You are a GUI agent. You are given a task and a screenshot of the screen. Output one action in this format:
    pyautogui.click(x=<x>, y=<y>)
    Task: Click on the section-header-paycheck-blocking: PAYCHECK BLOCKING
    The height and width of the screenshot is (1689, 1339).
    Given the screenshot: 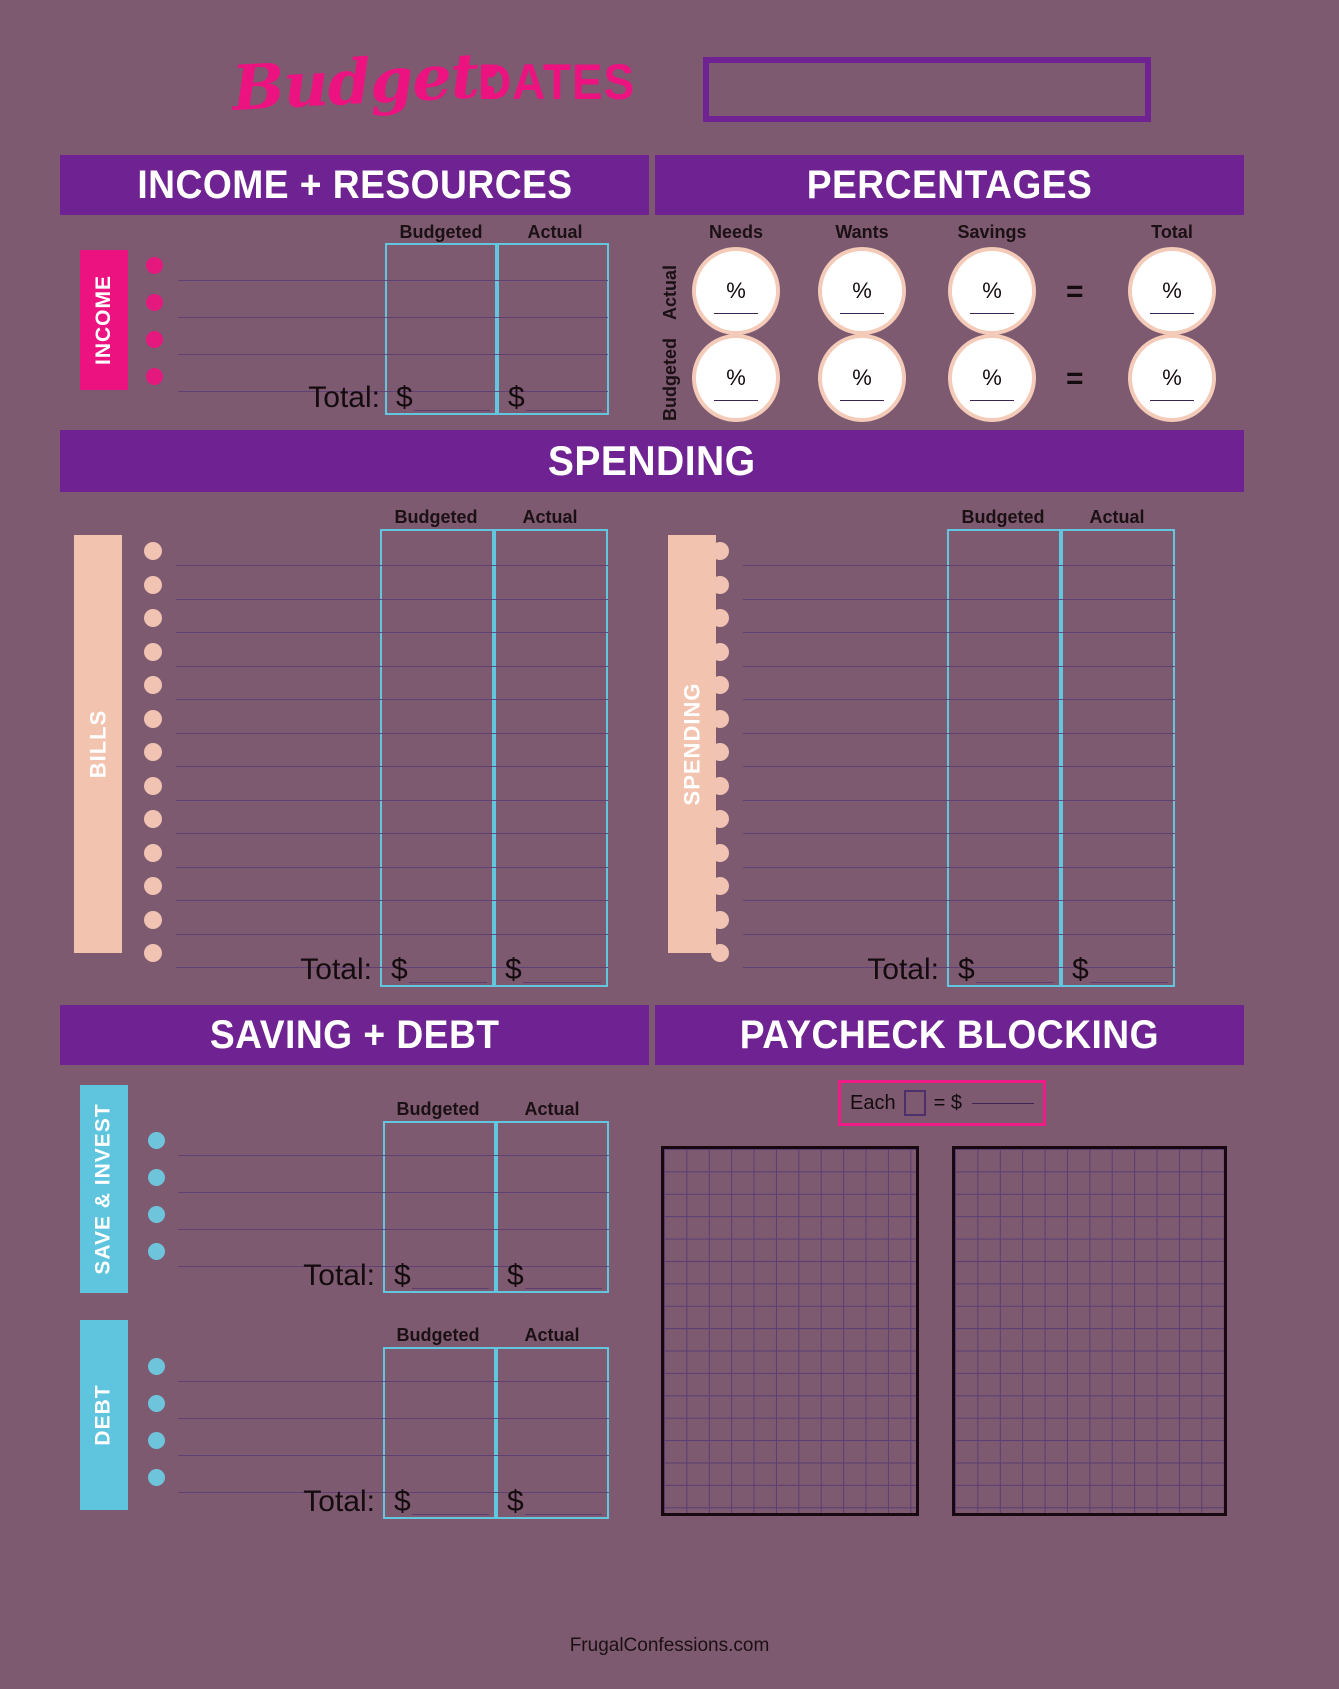 What is the action you would take?
    pyautogui.click(x=949, y=1035)
    